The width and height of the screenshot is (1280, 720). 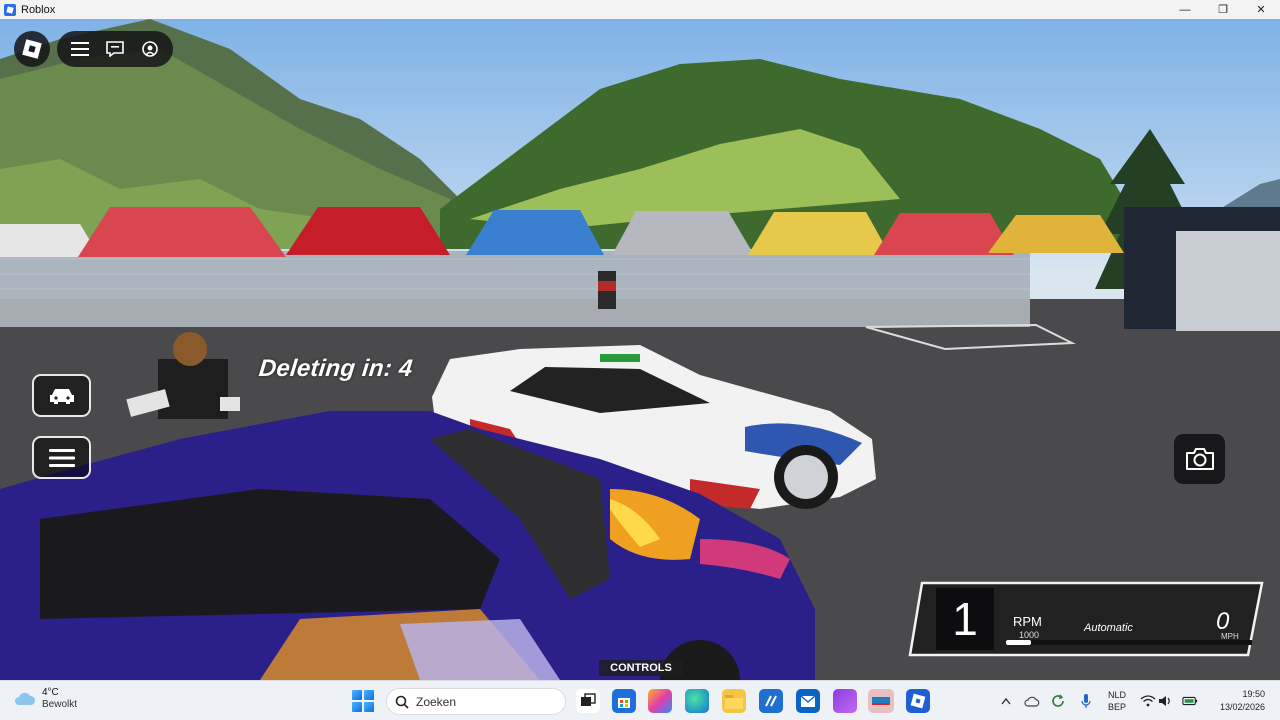 What do you see at coordinates (1108, 628) in the screenshot?
I see `transmission-mode: Automatic` at bounding box center [1108, 628].